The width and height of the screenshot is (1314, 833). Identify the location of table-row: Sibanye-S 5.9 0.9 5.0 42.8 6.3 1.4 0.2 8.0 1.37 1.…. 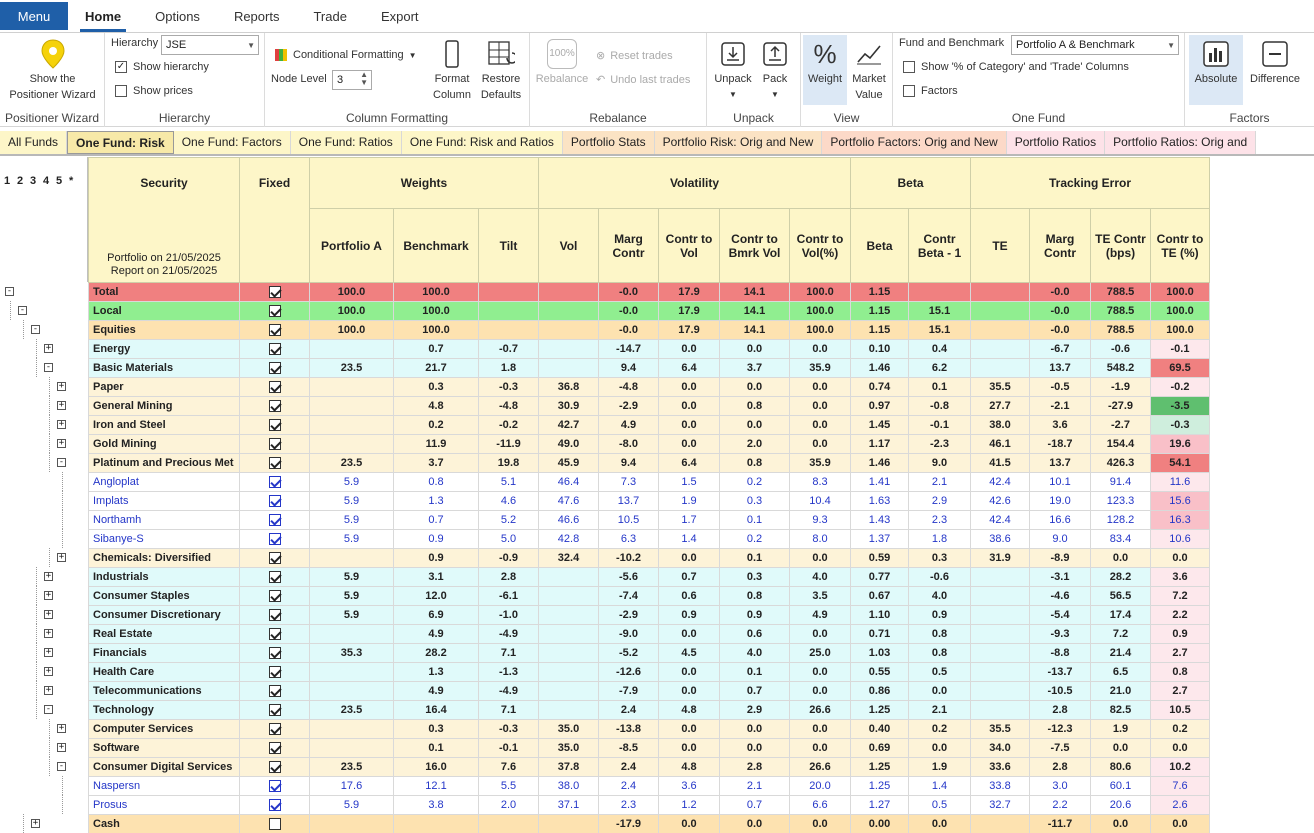
(649, 539).